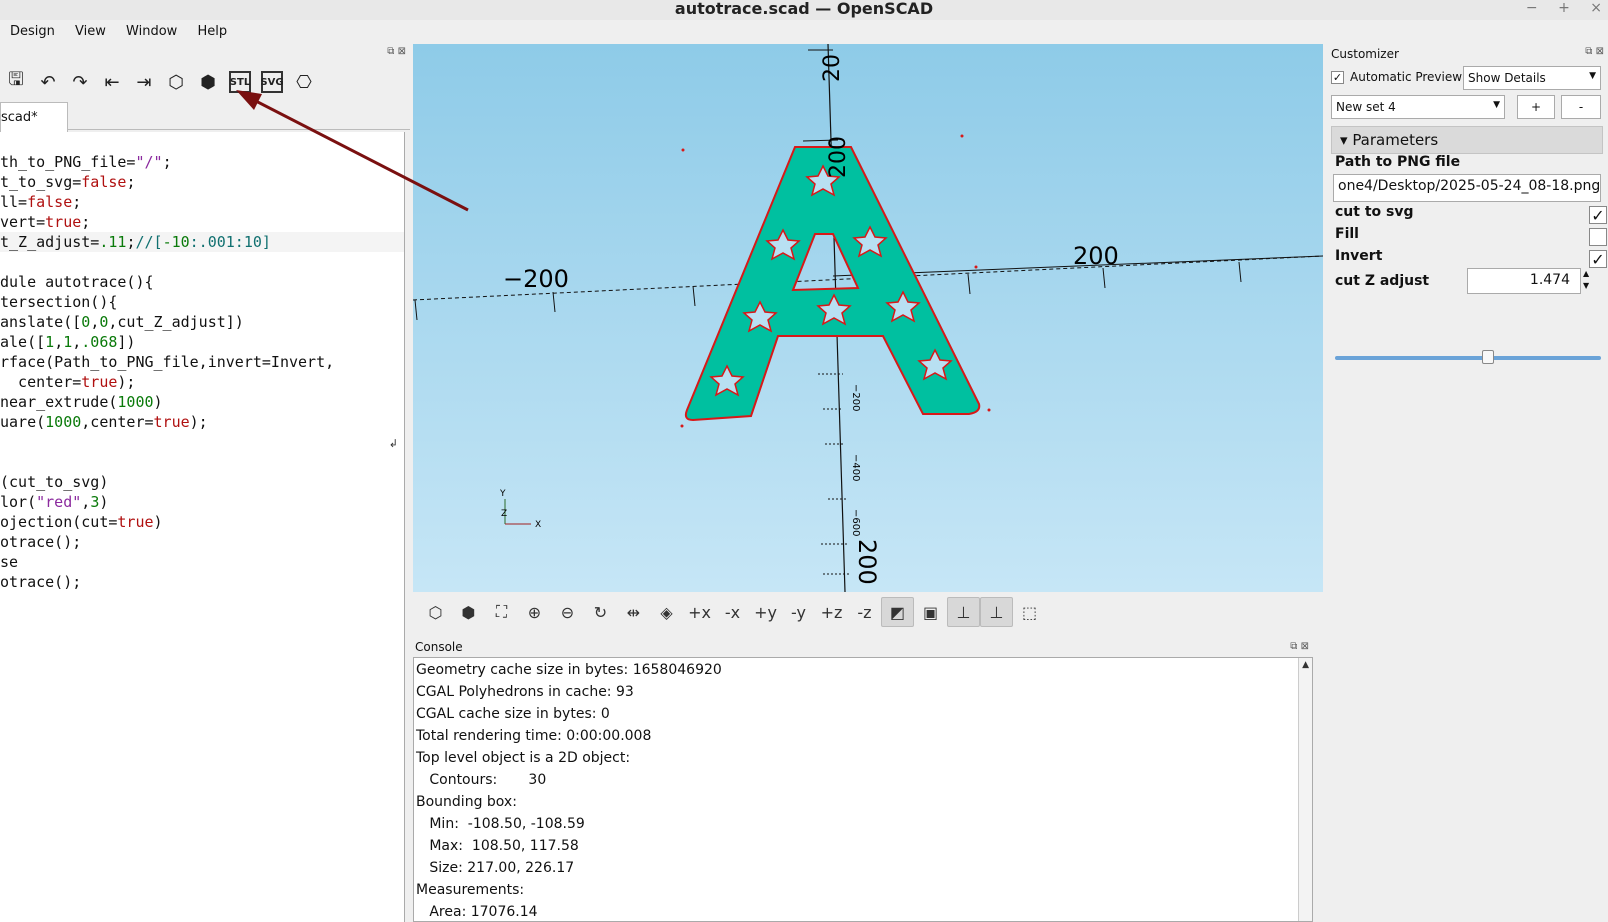  Describe the element at coordinates (855, 522) in the screenshot. I see `y-tick-label-low: −600` at that location.